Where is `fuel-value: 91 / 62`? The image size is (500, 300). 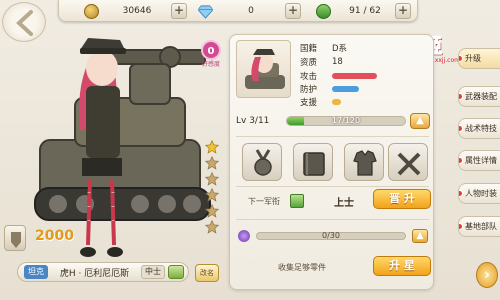 fuel-value: 91 / 62 is located at coordinates (365, 11).